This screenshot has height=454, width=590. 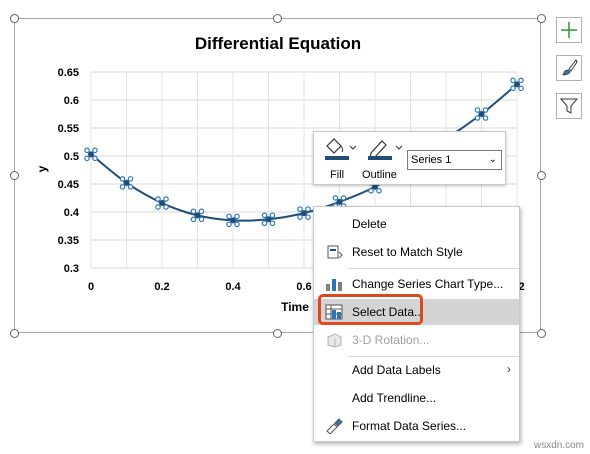 I want to click on menu-separator, so click(x=433, y=268).